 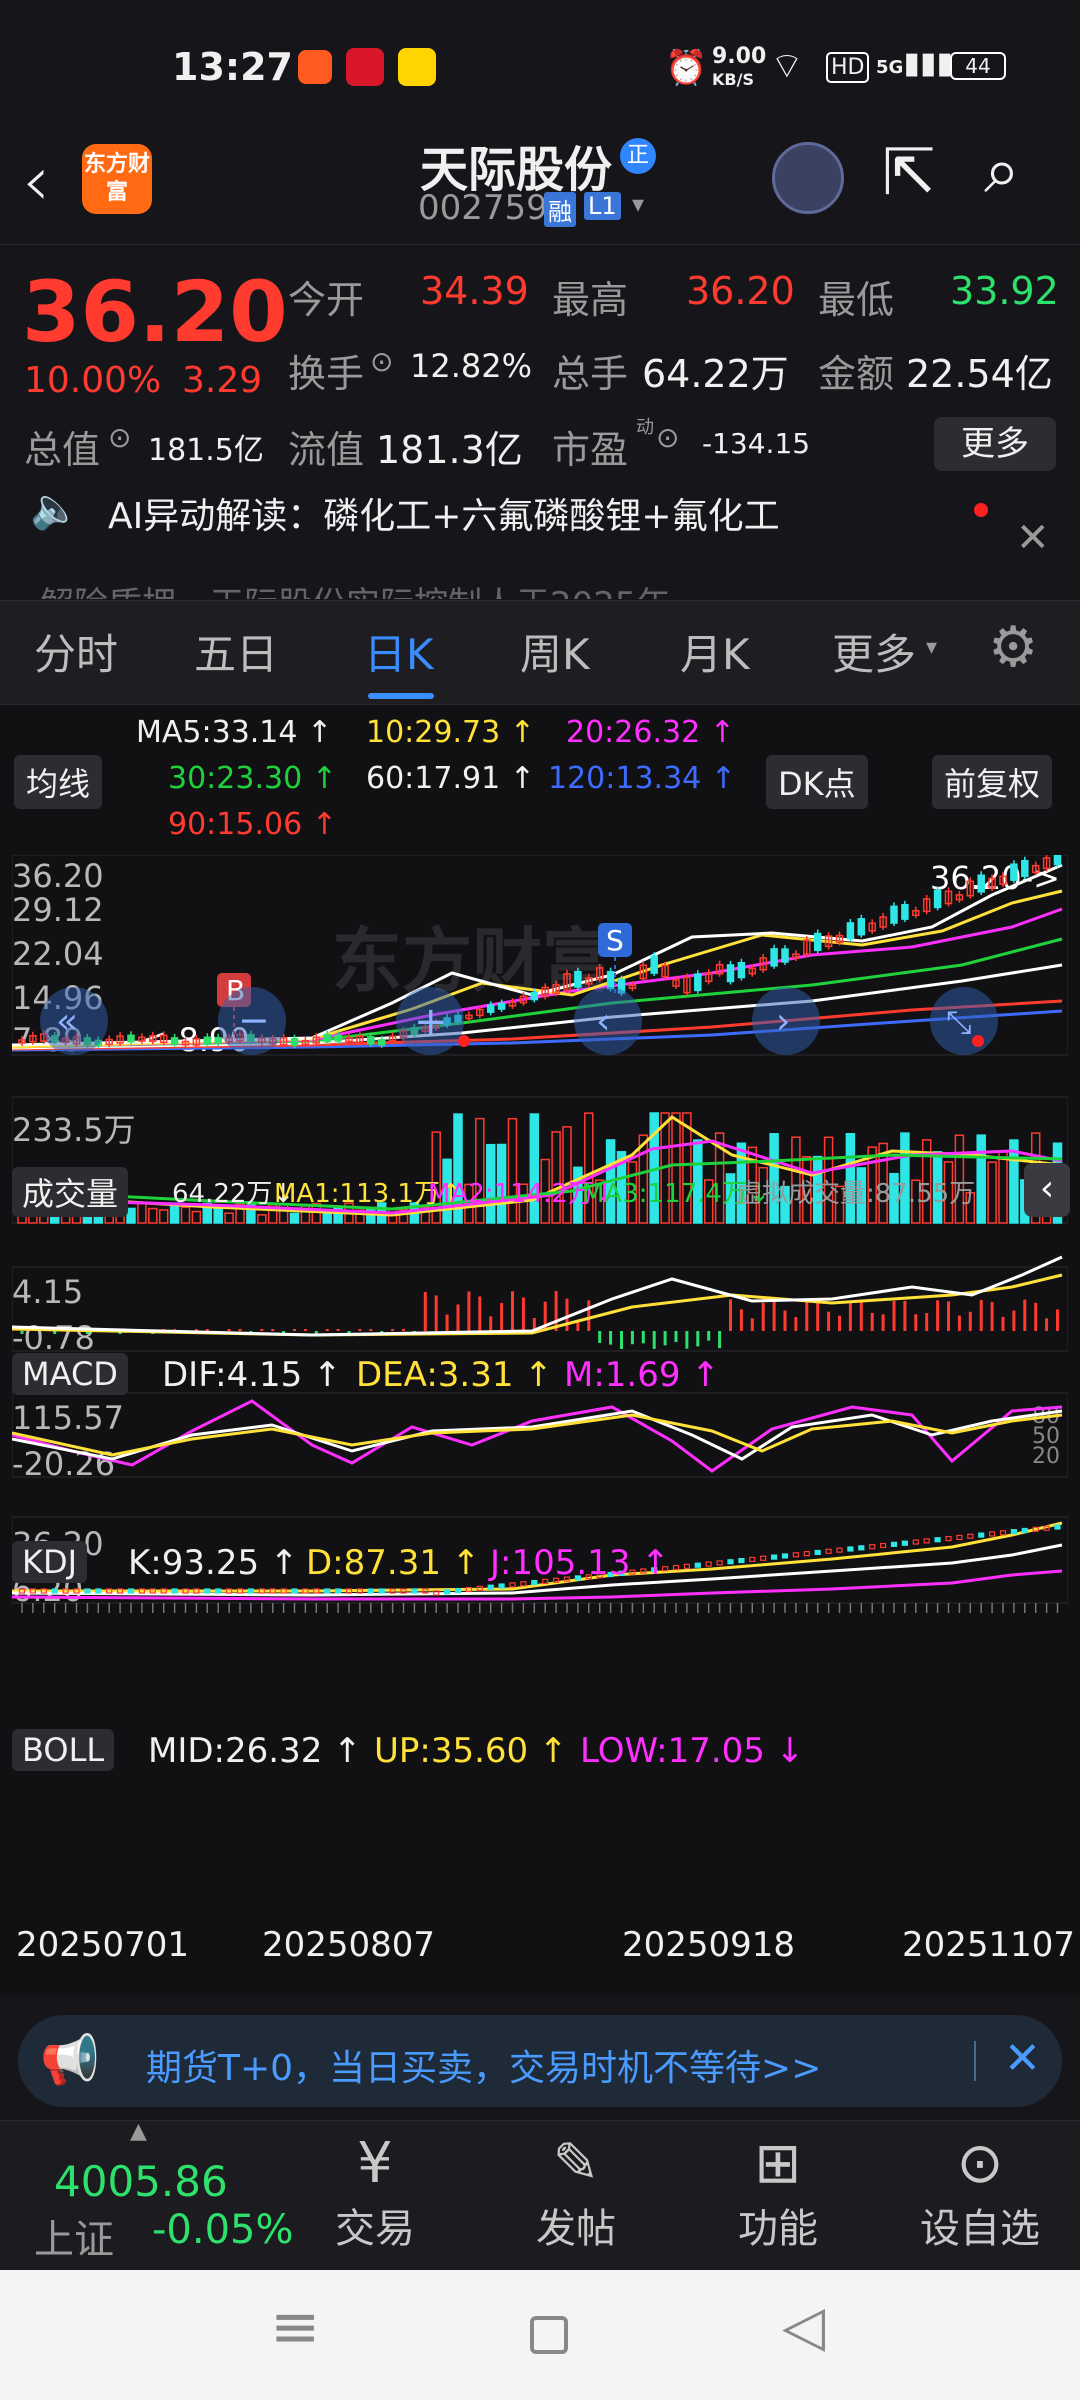 I want to click on tab-month-k: 月K, so click(x=715, y=651).